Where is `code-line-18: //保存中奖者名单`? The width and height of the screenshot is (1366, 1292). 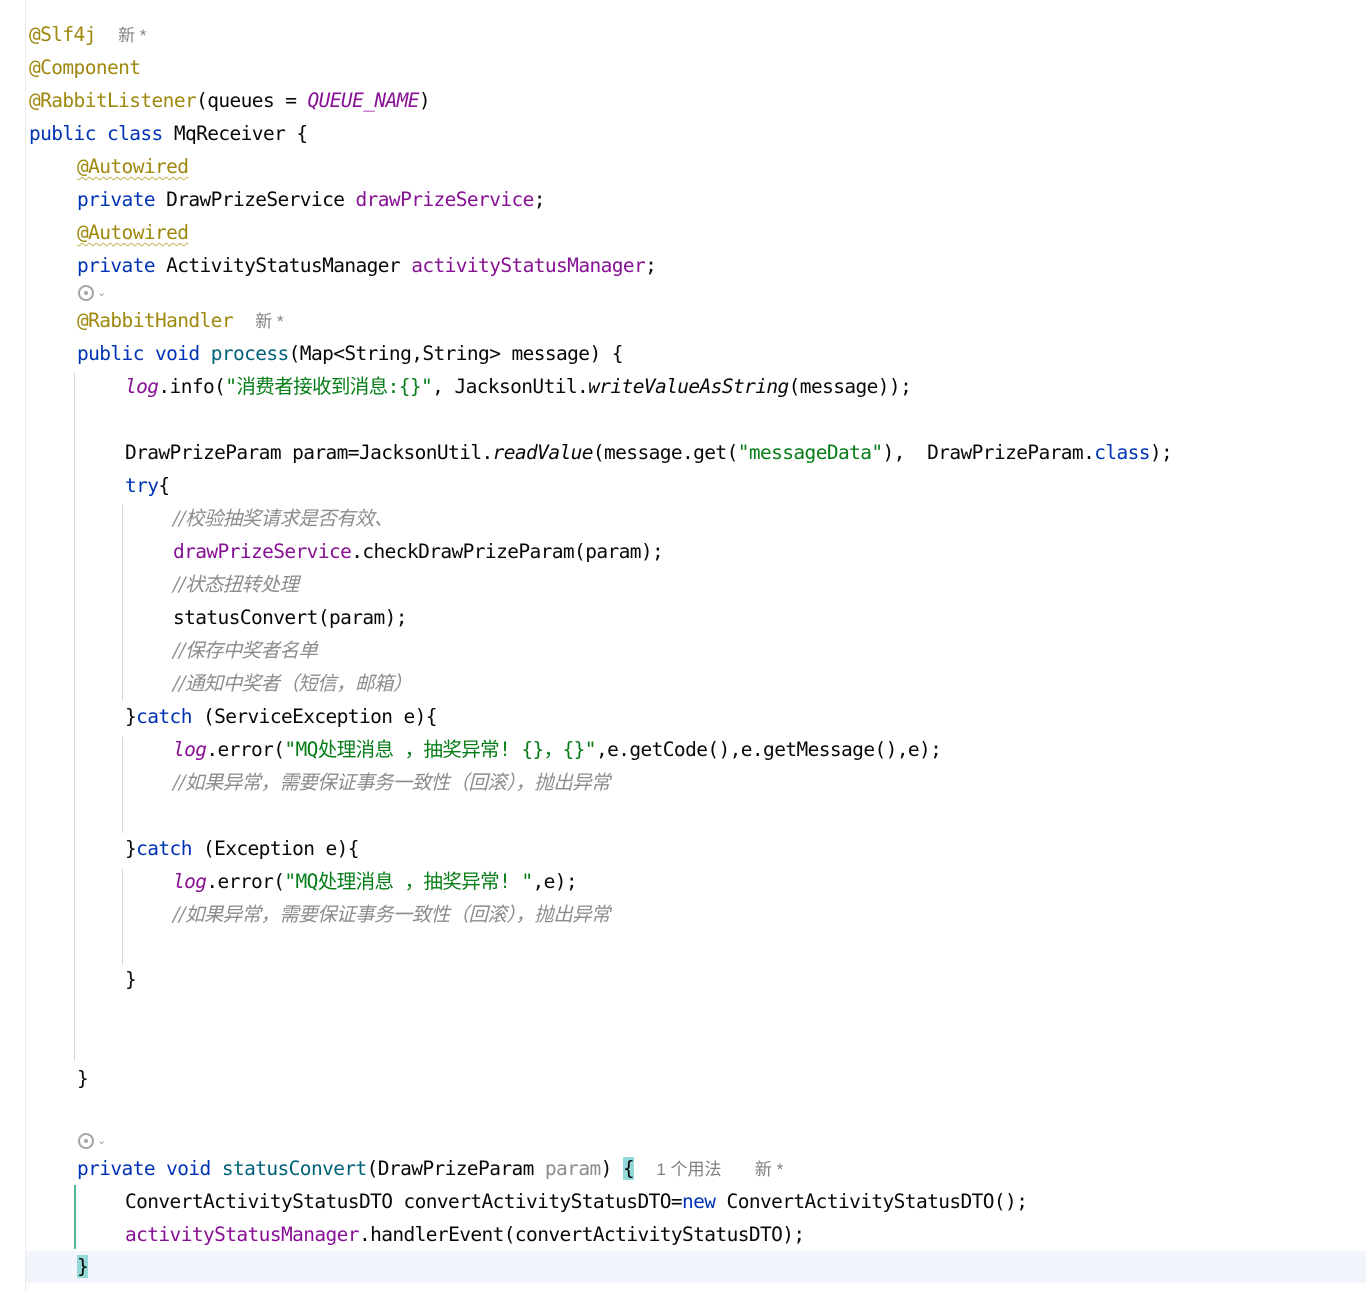 code-line-18: //保存中奖者名单 is located at coordinates (683, 651).